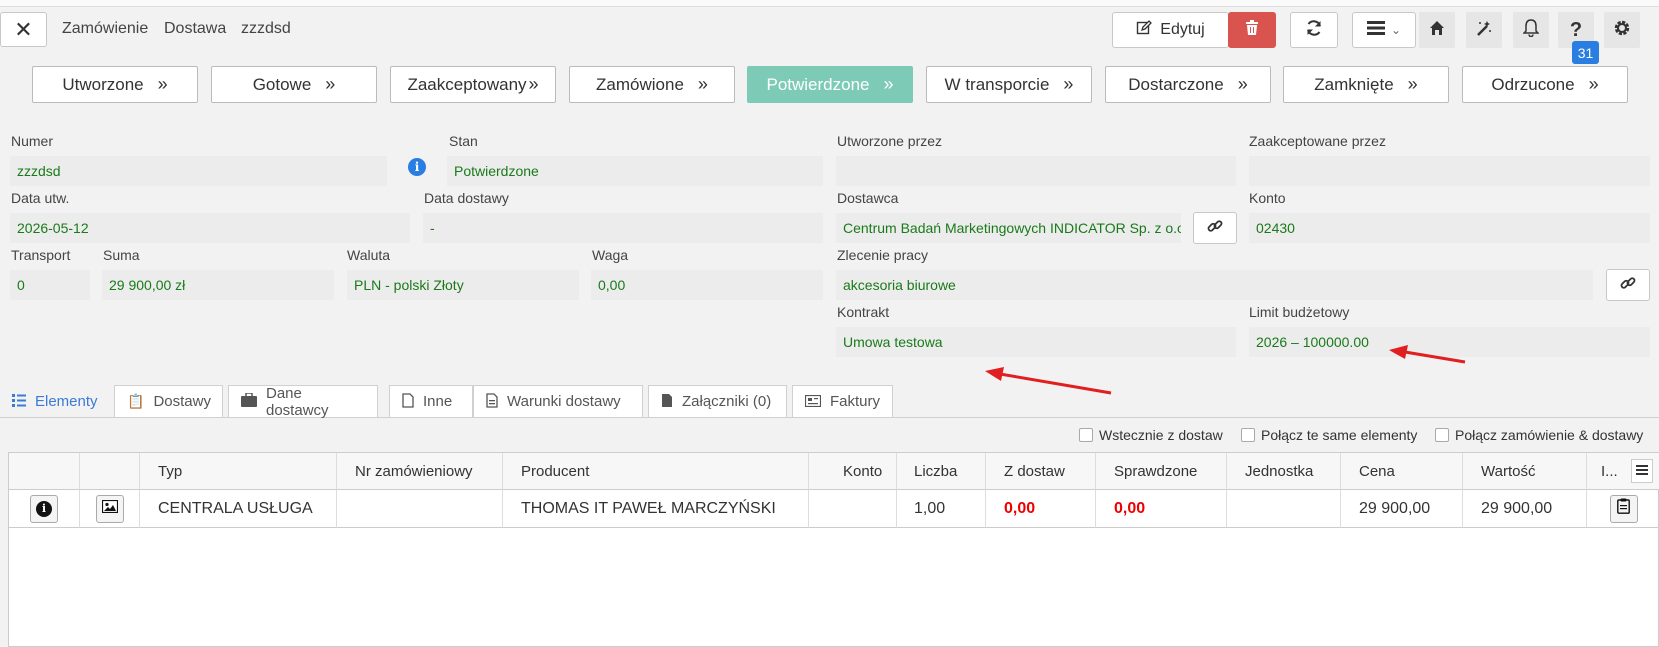 This screenshot has height=647, width=1659. Describe the element at coordinates (813, 402) in the screenshot. I see `invoice-icon` at that location.